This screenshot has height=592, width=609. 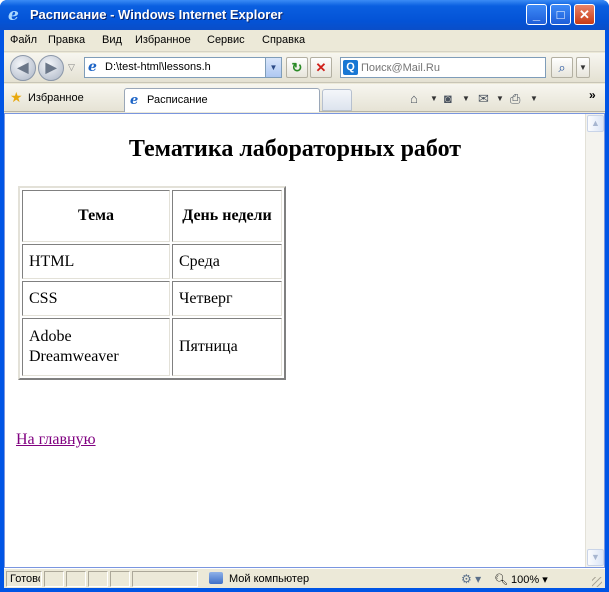 What do you see at coordinates (273, 67) in the screenshot?
I see `address-dropdown-icon: ▼` at bounding box center [273, 67].